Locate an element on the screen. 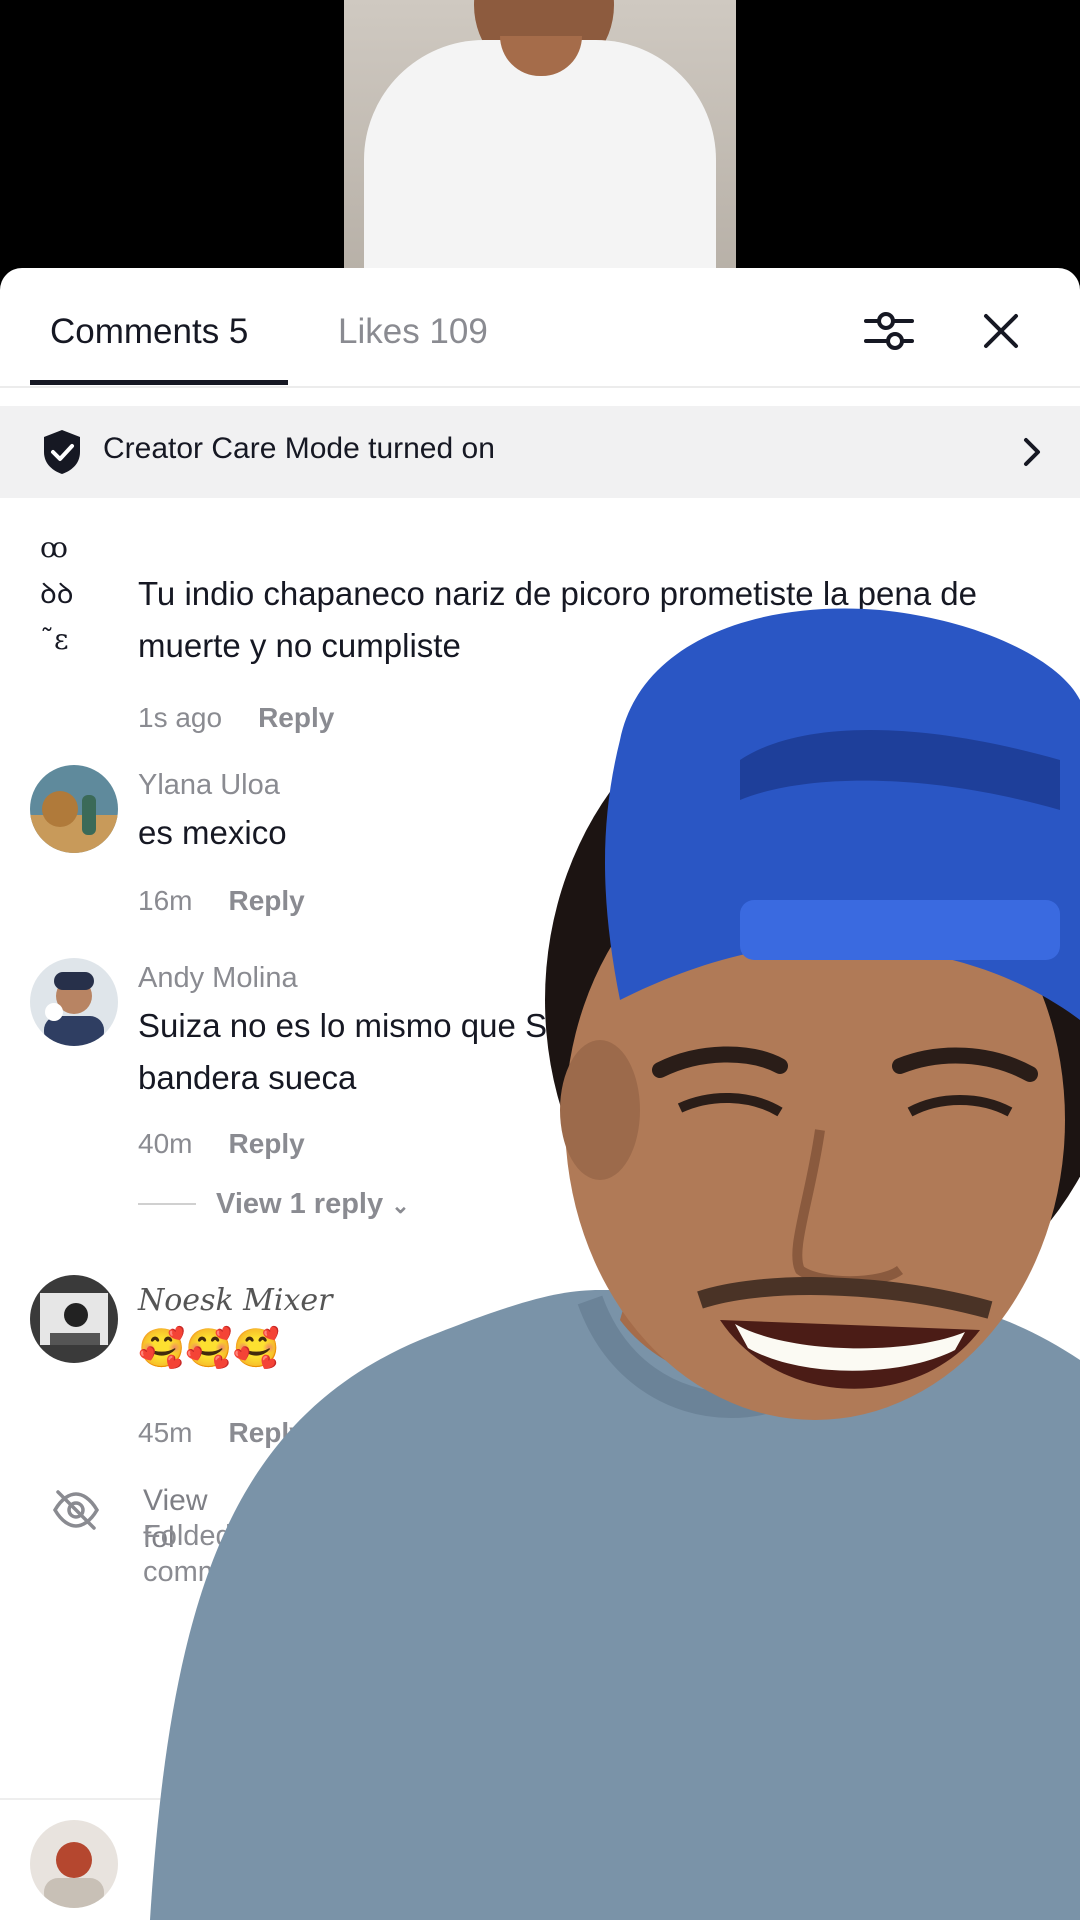 This screenshot has height=1920, width=1080. creator-care-text: Creator Care Mode turned on is located at coordinates (299, 448).